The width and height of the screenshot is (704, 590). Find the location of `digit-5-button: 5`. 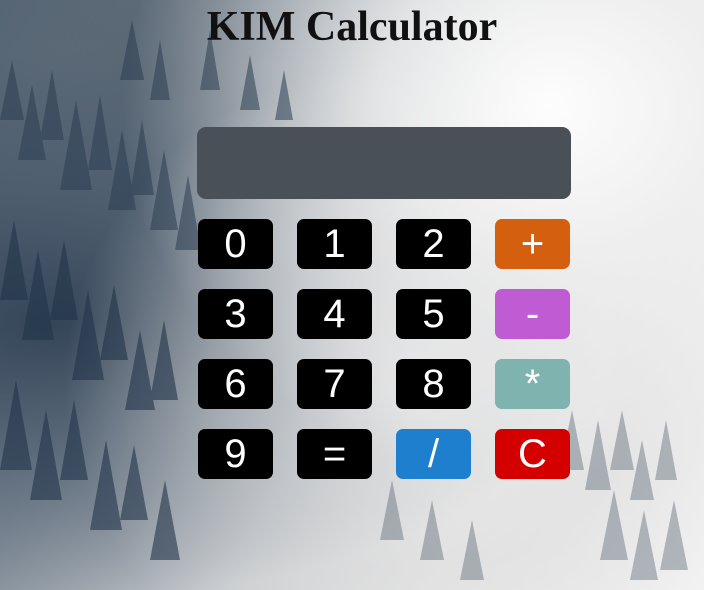

digit-5-button: 5 is located at coordinates (433, 314).